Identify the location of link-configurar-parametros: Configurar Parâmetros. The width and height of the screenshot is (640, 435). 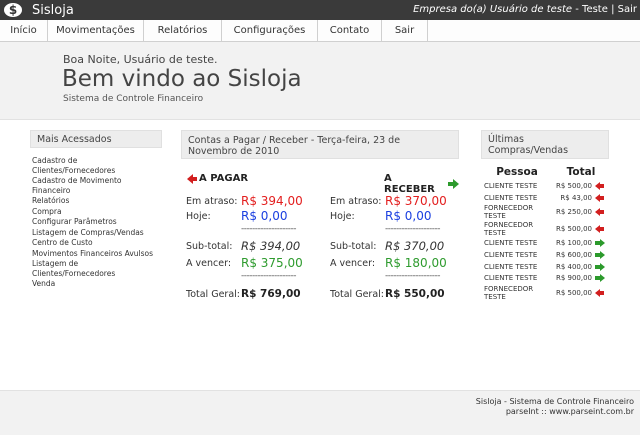
(97, 222).